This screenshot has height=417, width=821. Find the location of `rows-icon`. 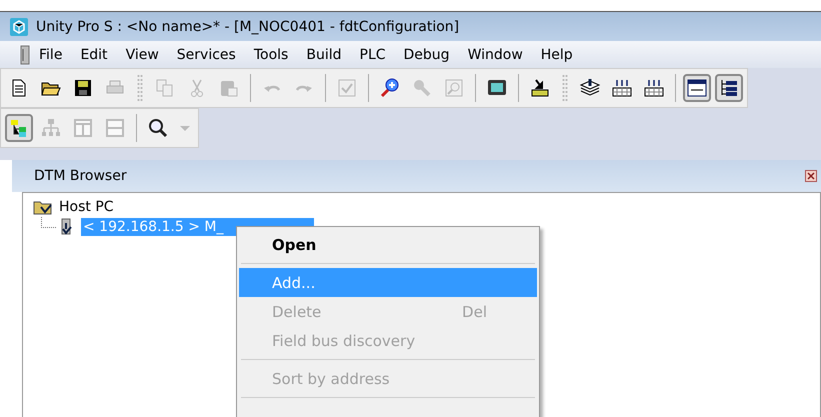

rows-icon is located at coordinates (115, 128).